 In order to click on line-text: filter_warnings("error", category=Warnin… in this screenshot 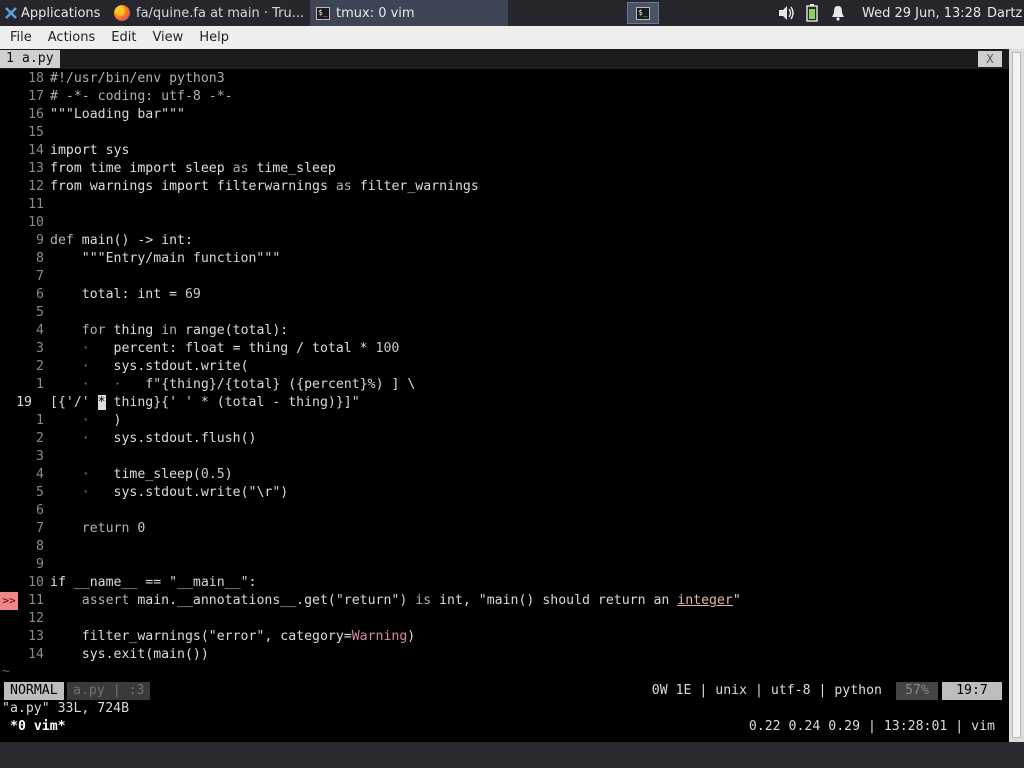, I will do `click(233, 636)`.